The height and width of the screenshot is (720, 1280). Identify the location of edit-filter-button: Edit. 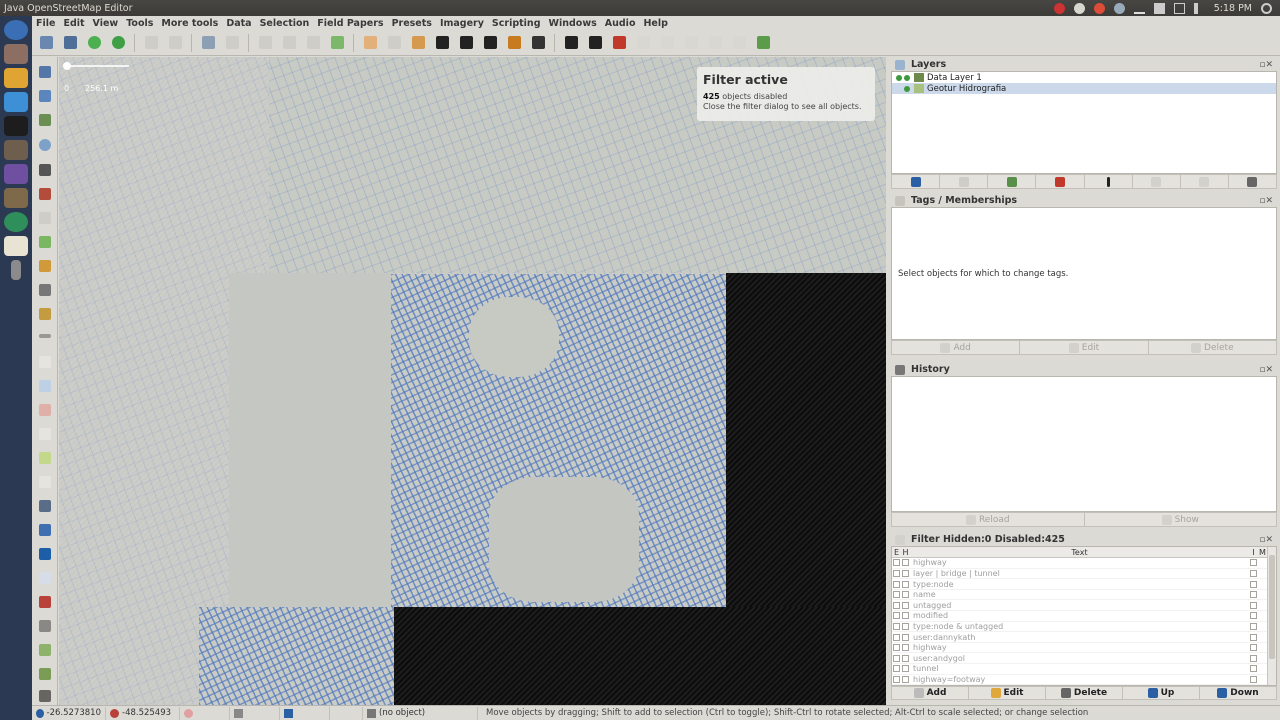
(1007, 693).